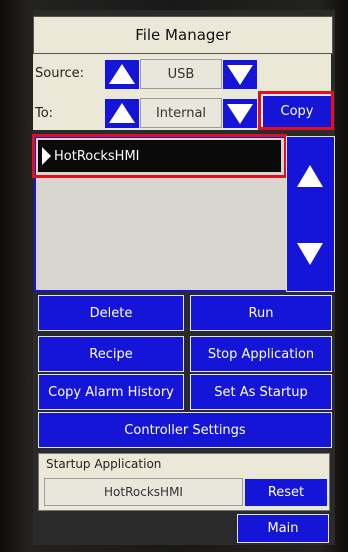 The width and height of the screenshot is (348, 552). What do you see at coordinates (143, 492) in the screenshot?
I see `startup-value: HotRocksHMI` at bounding box center [143, 492].